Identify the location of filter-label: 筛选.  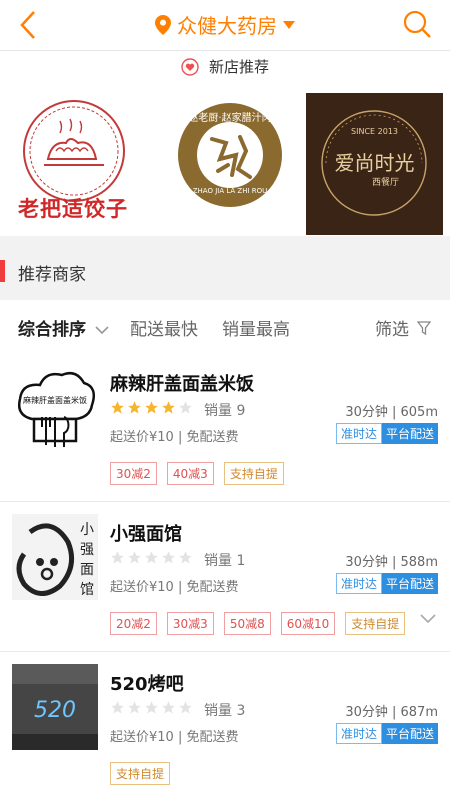
(392, 330).